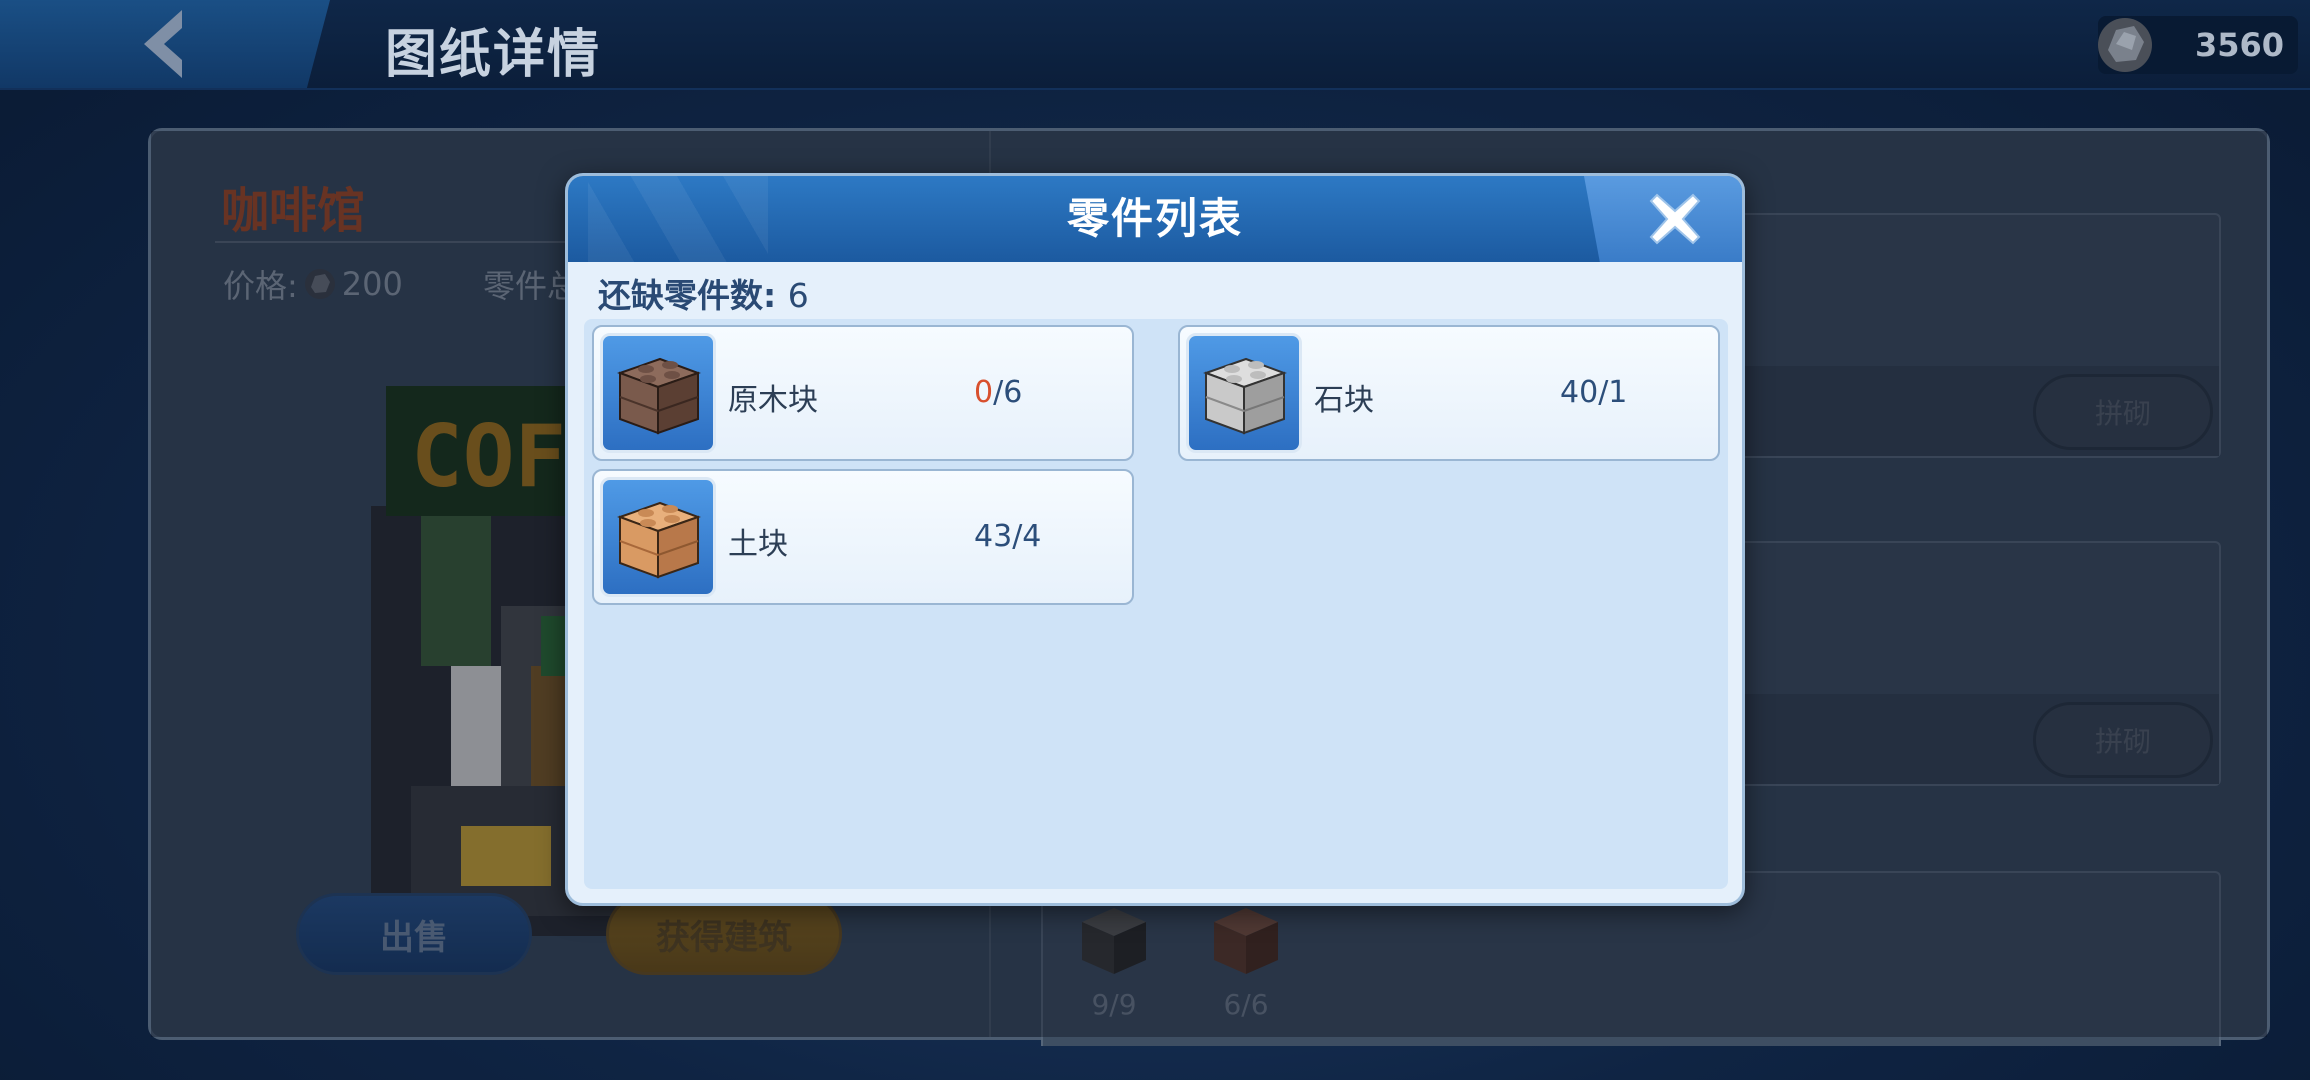 The image size is (2310, 1080). What do you see at coordinates (1245, 396) in the screenshot?
I see `stone-block-icon` at bounding box center [1245, 396].